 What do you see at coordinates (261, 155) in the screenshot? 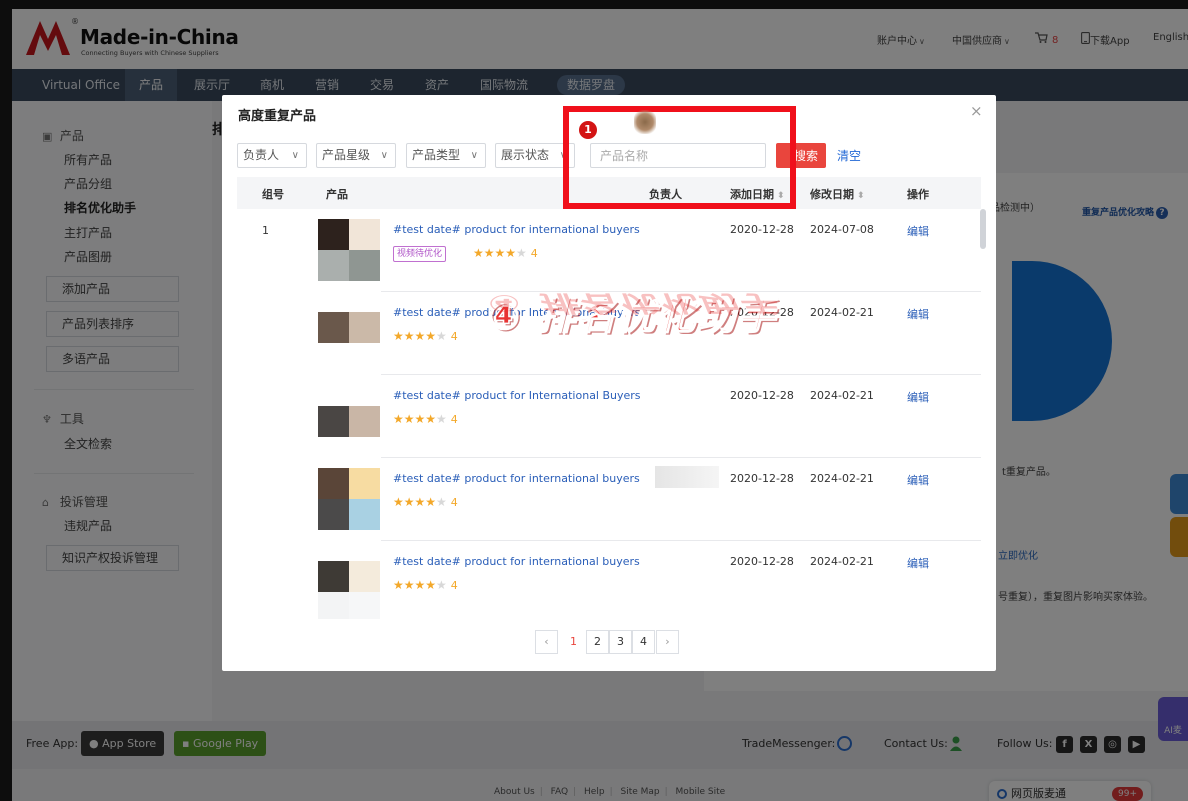
I see `owner-filter-label: 负责人` at bounding box center [261, 155].